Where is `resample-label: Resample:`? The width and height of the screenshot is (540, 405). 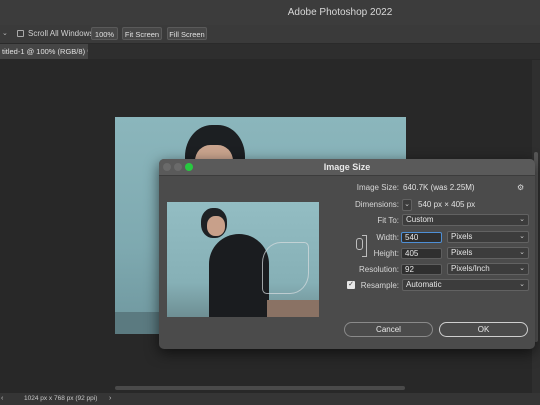
resample-label: Resample: is located at coordinates (379, 285).